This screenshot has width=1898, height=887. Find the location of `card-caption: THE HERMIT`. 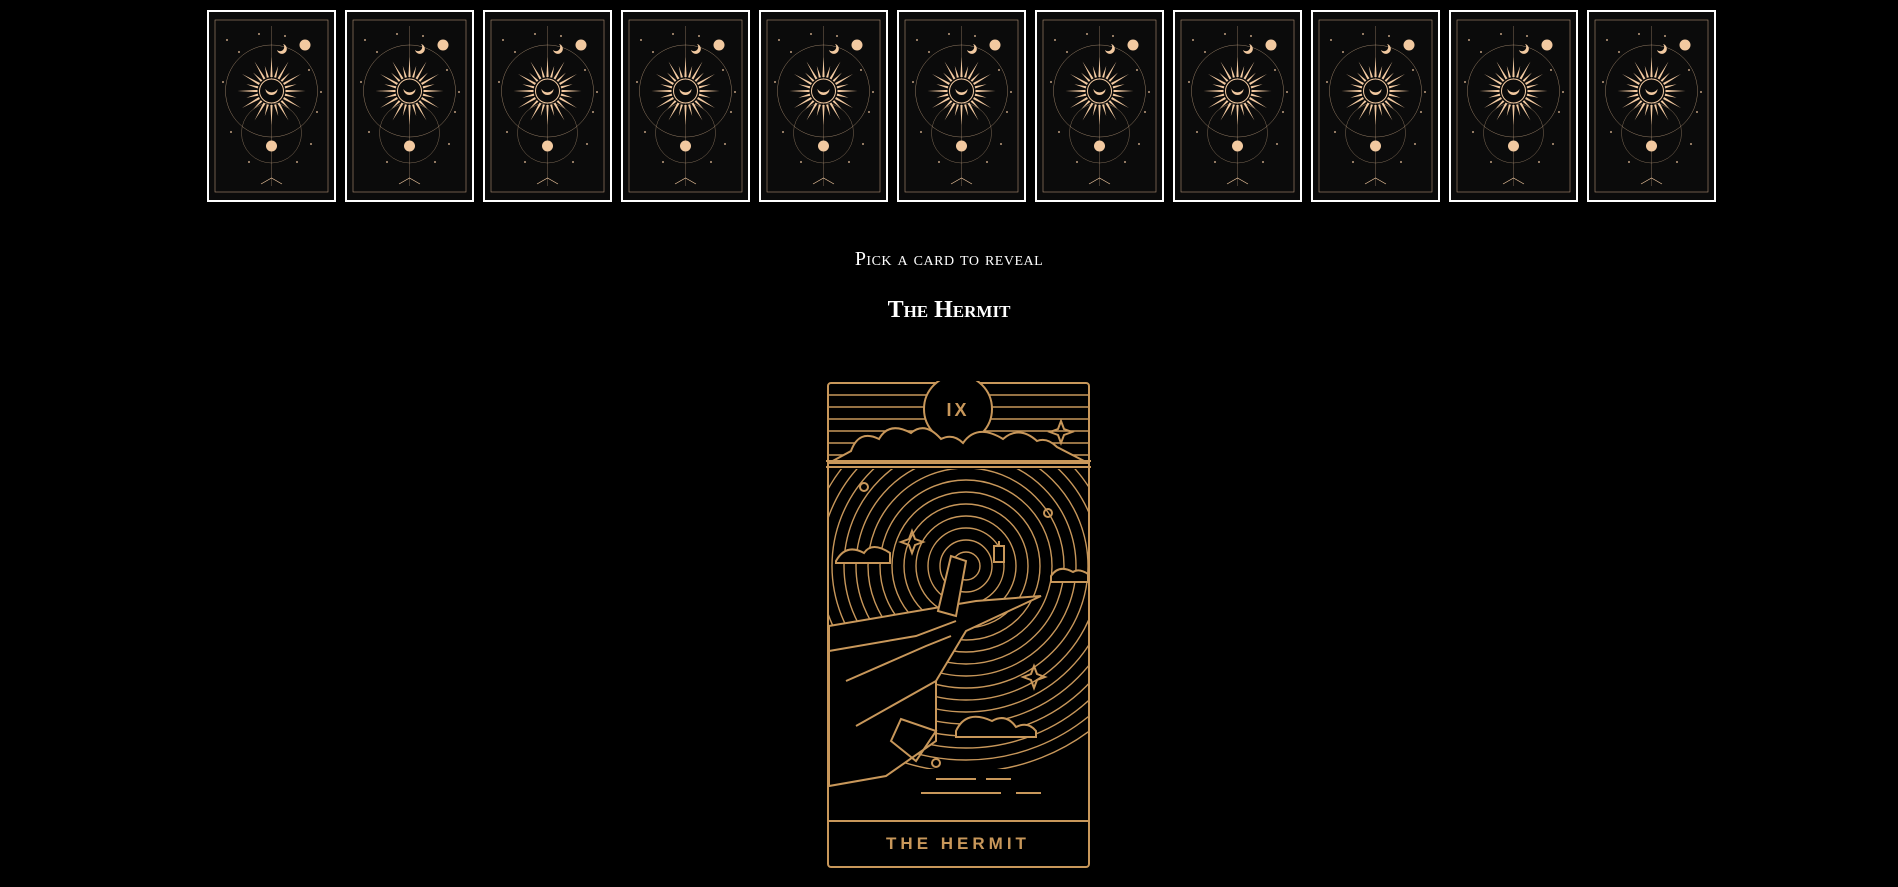

card-caption: THE HERMIT is located at coordinates (958, 843).